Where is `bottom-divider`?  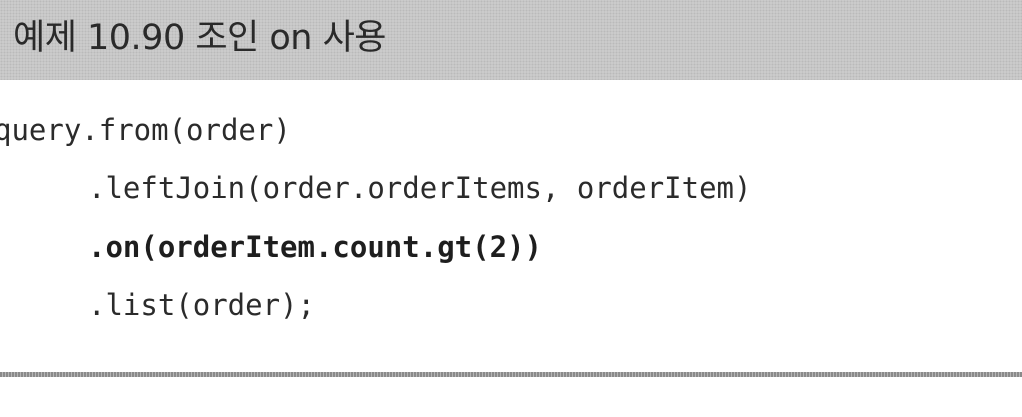
bottom-divider is located at coordinates (511, 374).